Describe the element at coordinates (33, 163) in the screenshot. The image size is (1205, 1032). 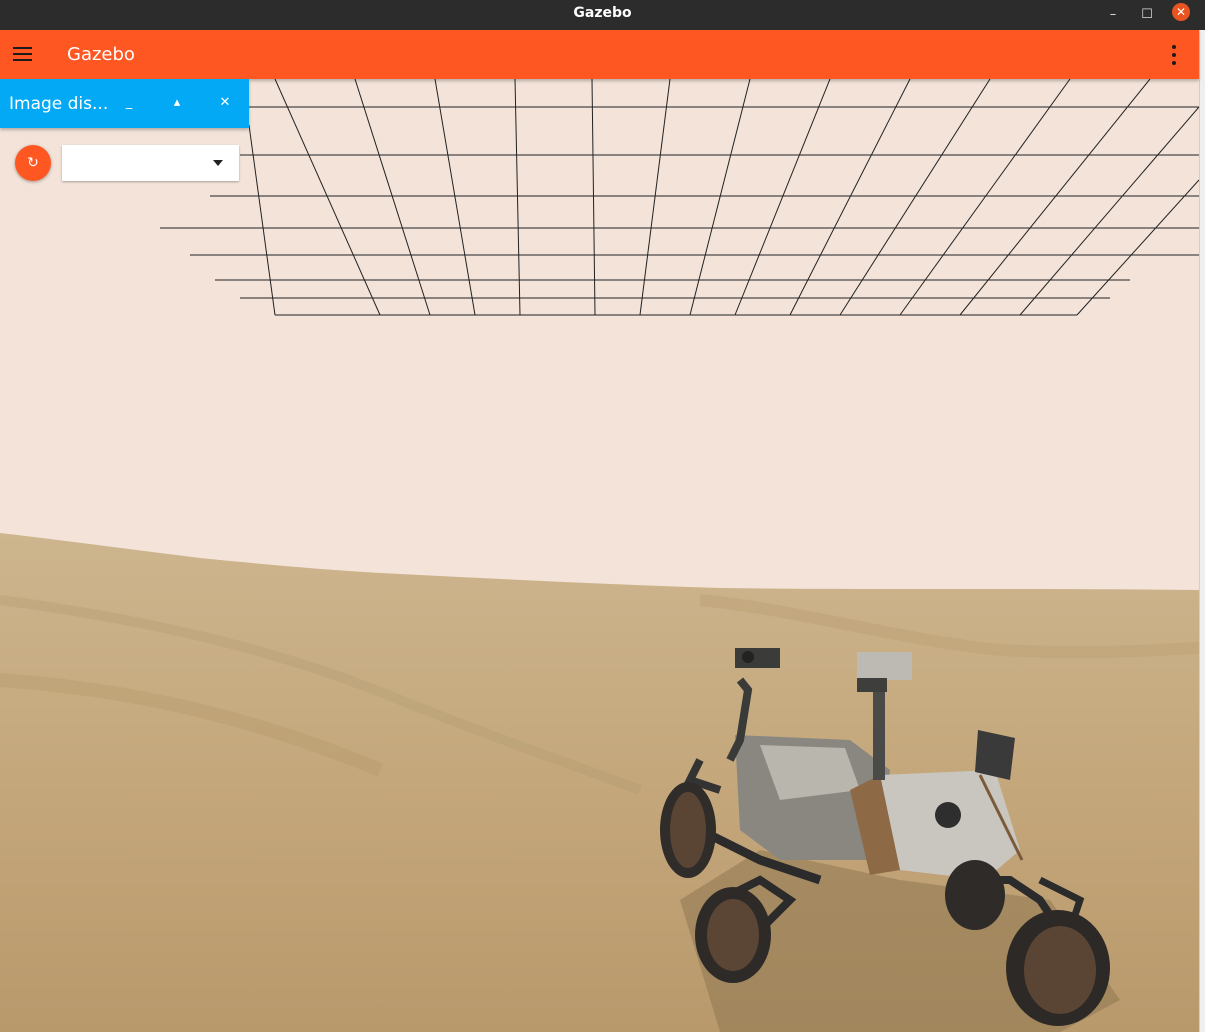
I see `refresh-topics-button: ↻` at that location.